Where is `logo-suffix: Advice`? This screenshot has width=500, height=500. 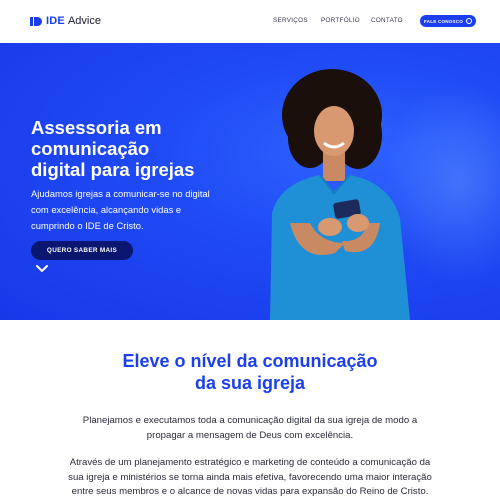 logo-suffix: Advice is located at coordinates (84, 21).